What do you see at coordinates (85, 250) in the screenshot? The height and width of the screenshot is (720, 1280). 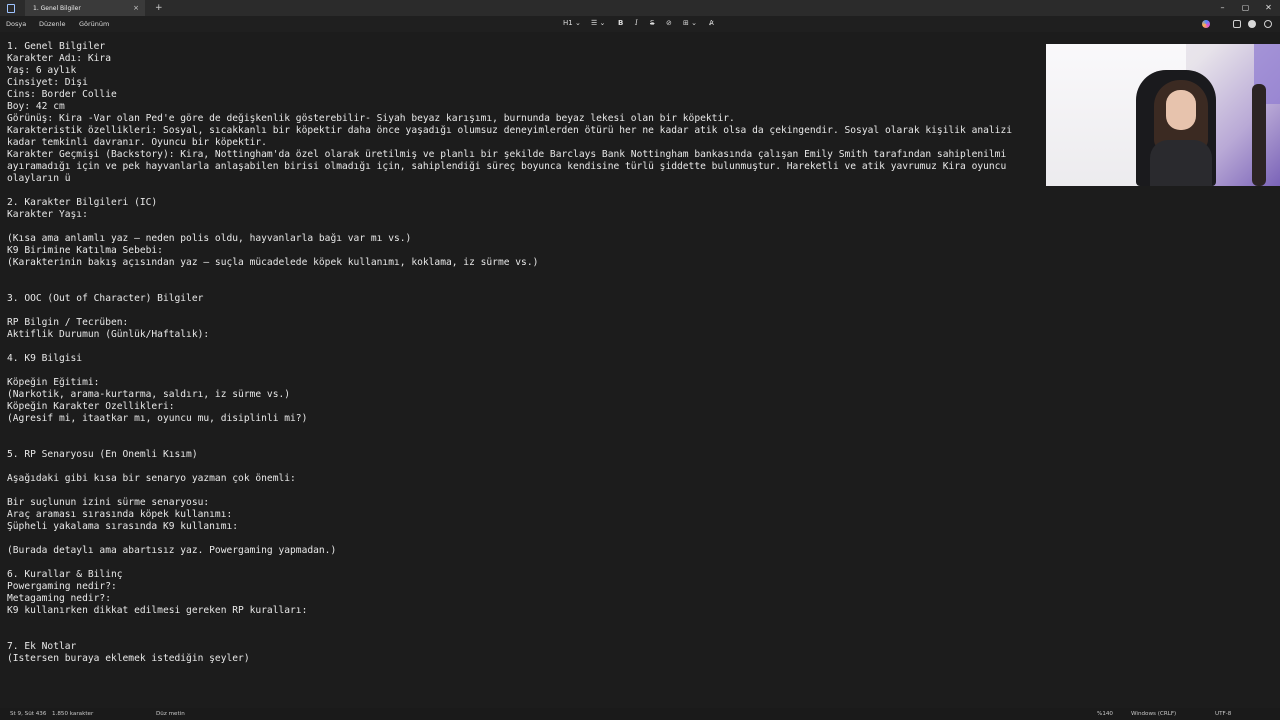 I see `document-line: K9 Birimine Katılma Sebebi:` at bounding box center [85, 250].